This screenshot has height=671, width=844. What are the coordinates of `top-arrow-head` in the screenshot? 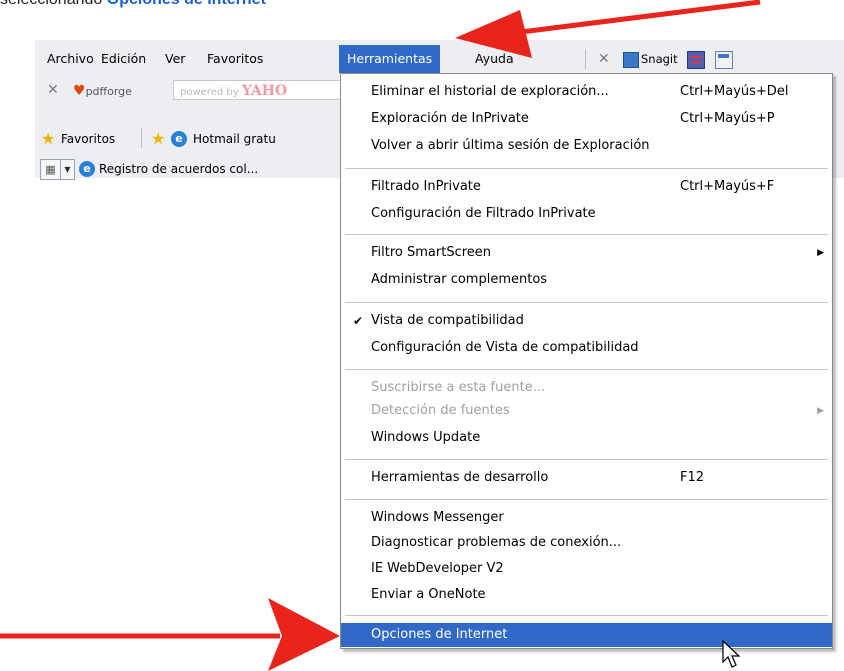 It's located at (493, 34).